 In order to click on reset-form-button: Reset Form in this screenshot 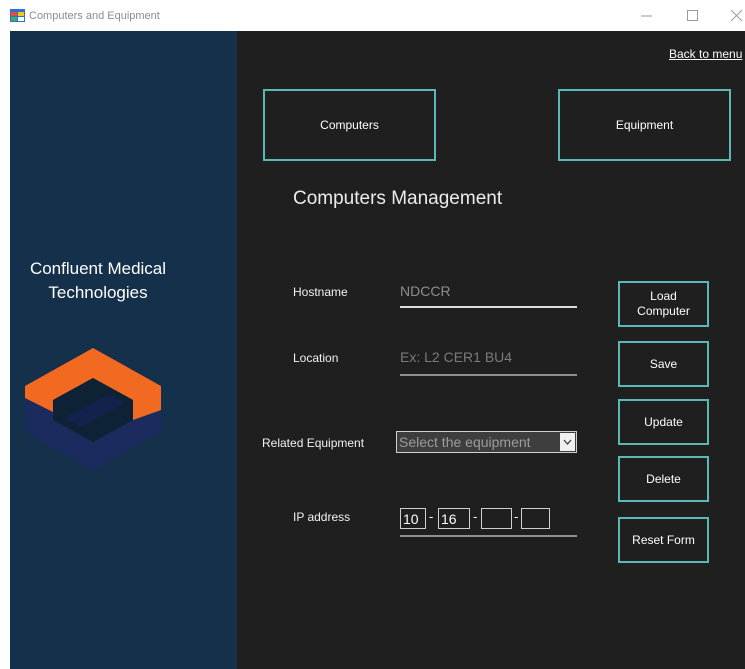, I will do `click(663, 540)`.